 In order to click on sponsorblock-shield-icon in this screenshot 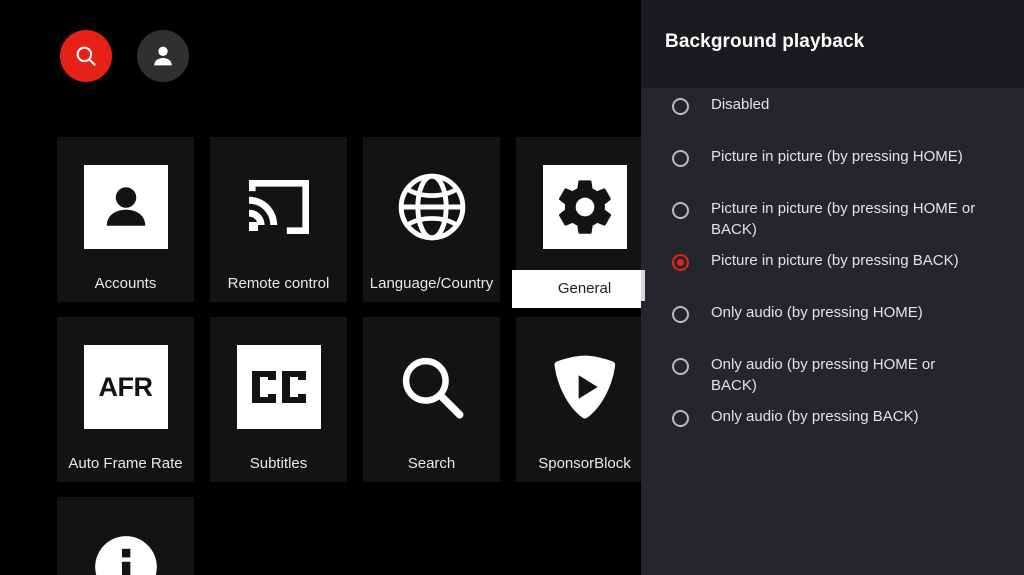, I will do `click(584, 387)`.